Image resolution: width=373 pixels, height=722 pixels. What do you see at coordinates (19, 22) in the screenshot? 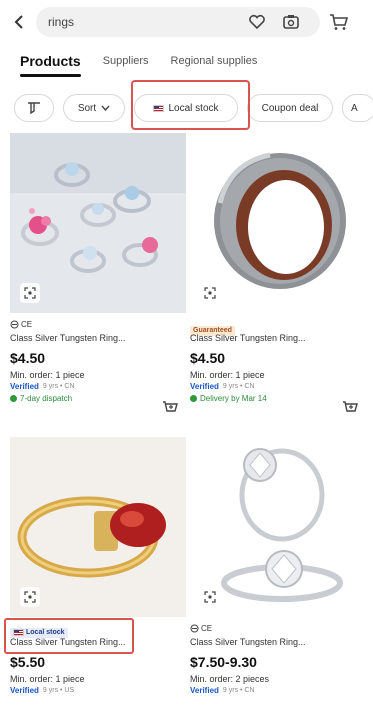
I see `back-arrow-icon` at bounding box center [19, 22].